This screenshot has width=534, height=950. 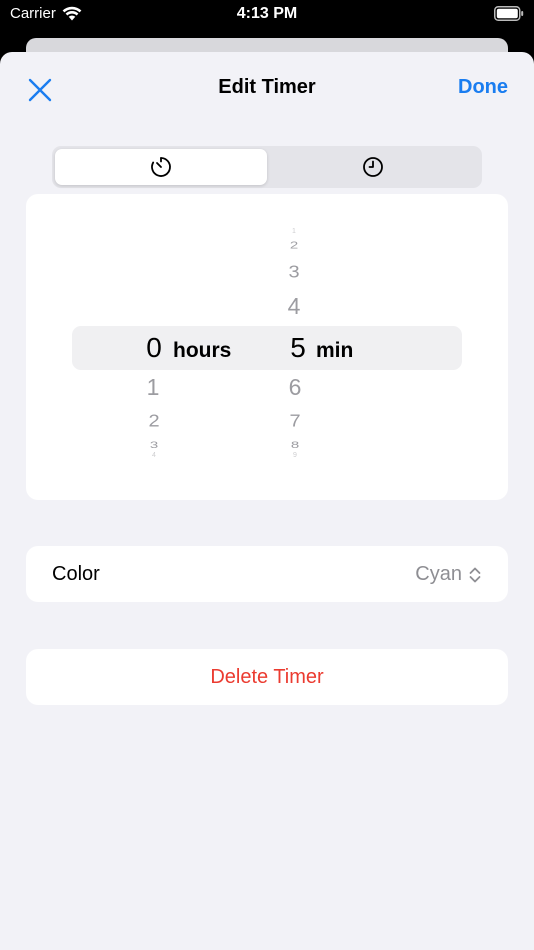 What do you see at coordinates (154, 421) in the screenshot?
I see `hour-option: 2` at bounding box center [154, 421].